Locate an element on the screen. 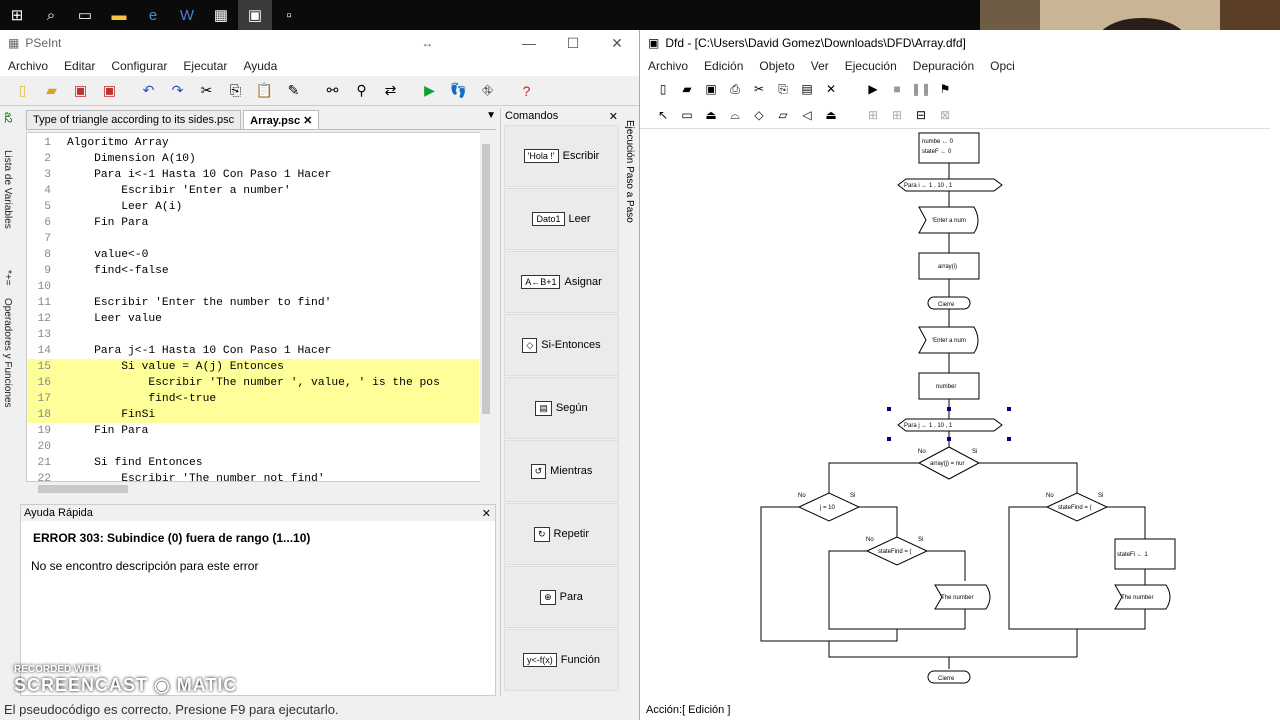 The image size is (1280, 720). read-shape-icon: ▱ is located at coordinates (783, 115).